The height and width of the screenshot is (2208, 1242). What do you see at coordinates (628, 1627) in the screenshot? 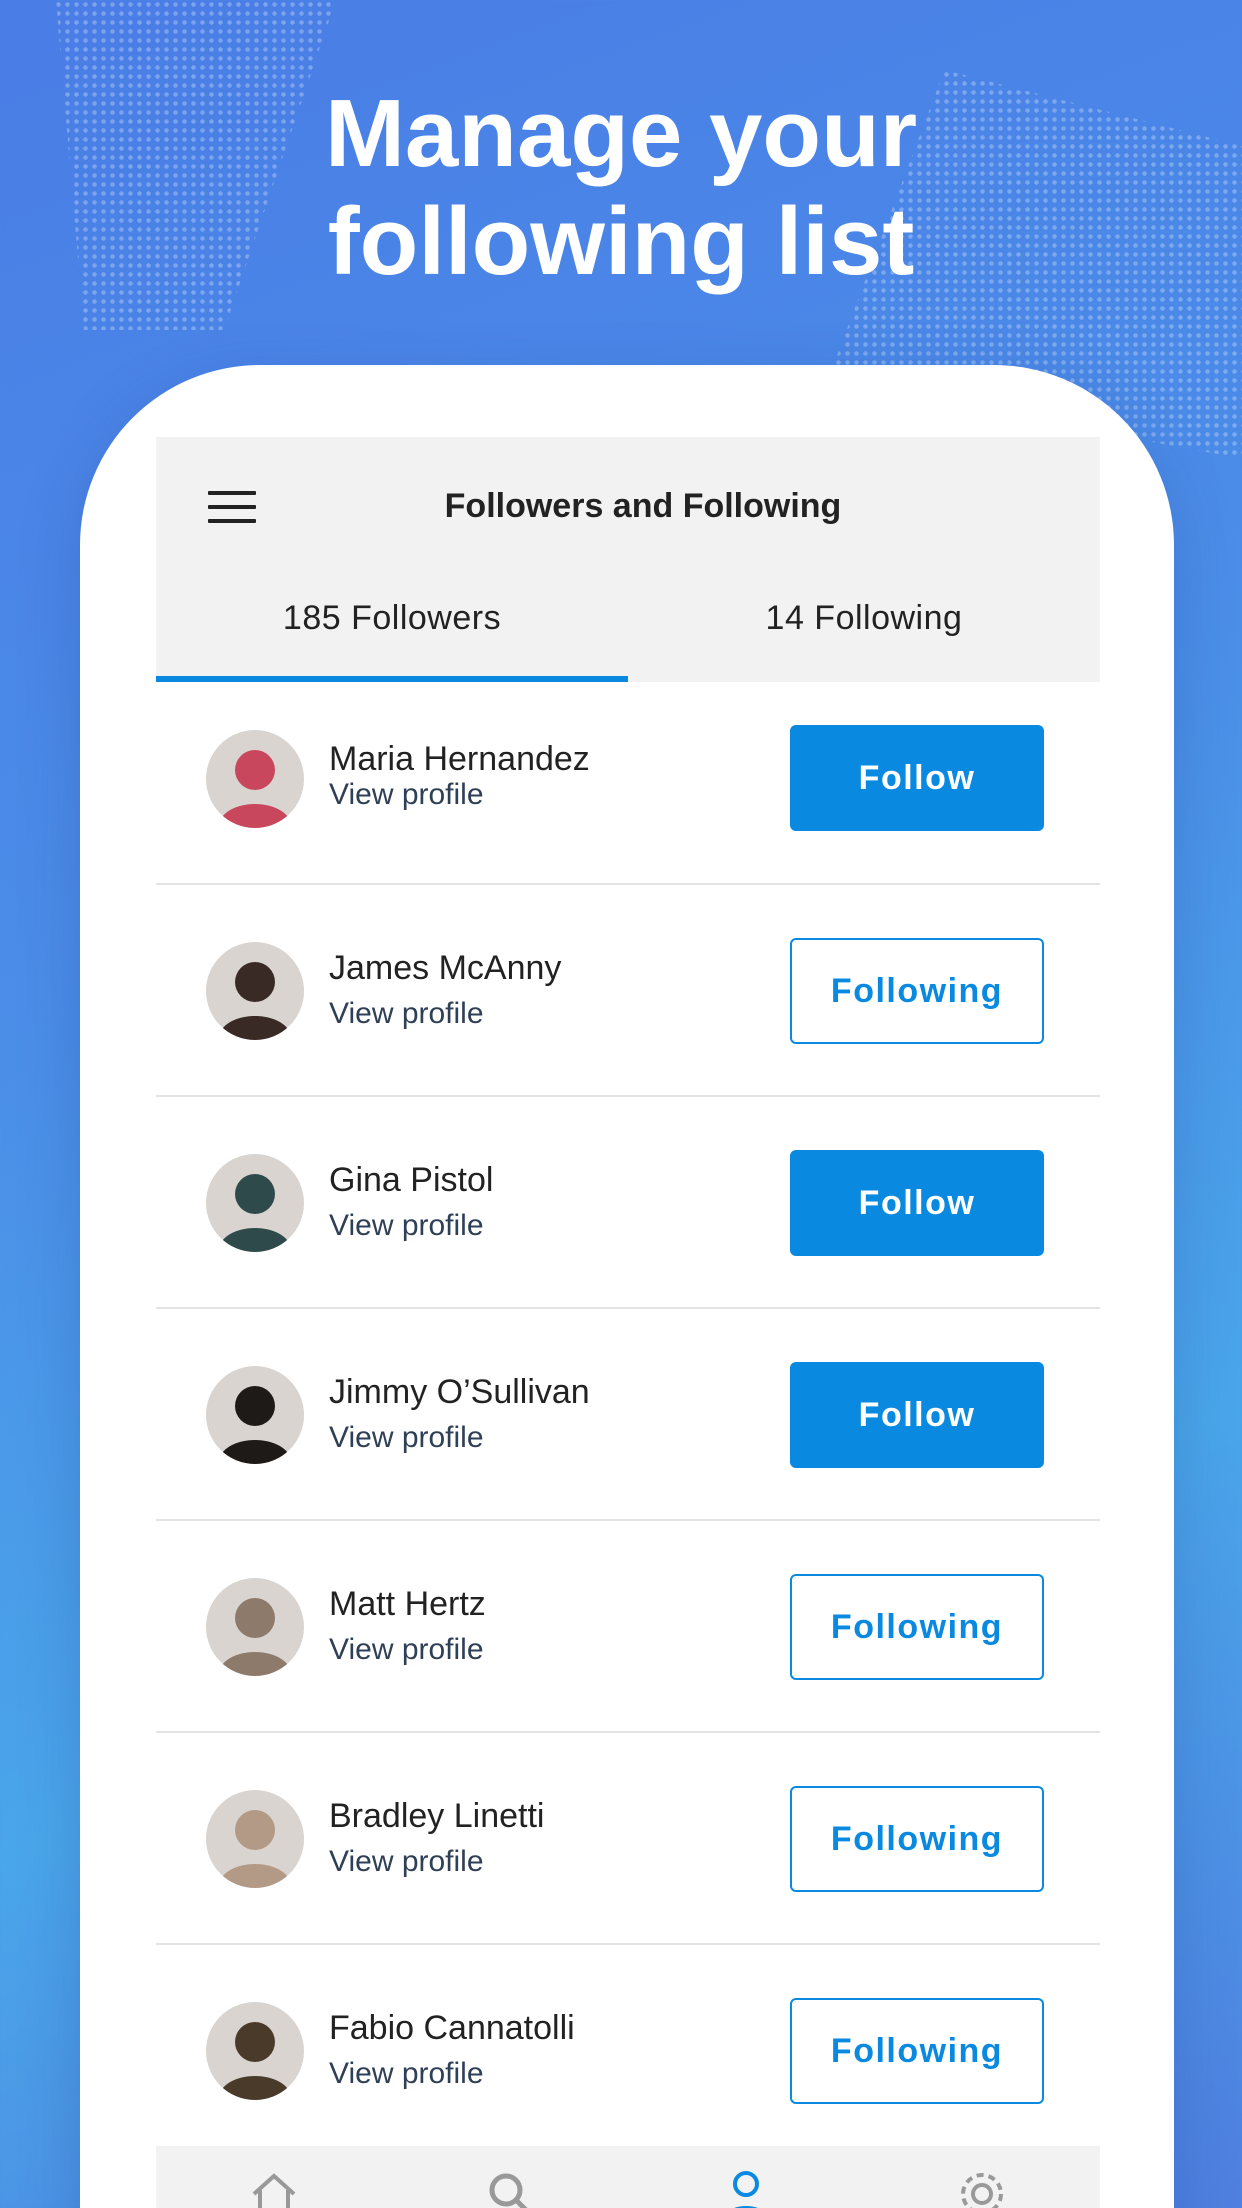
I see `list-item: Matt Hertz View profile Following` at bounding box center [628, 1627].